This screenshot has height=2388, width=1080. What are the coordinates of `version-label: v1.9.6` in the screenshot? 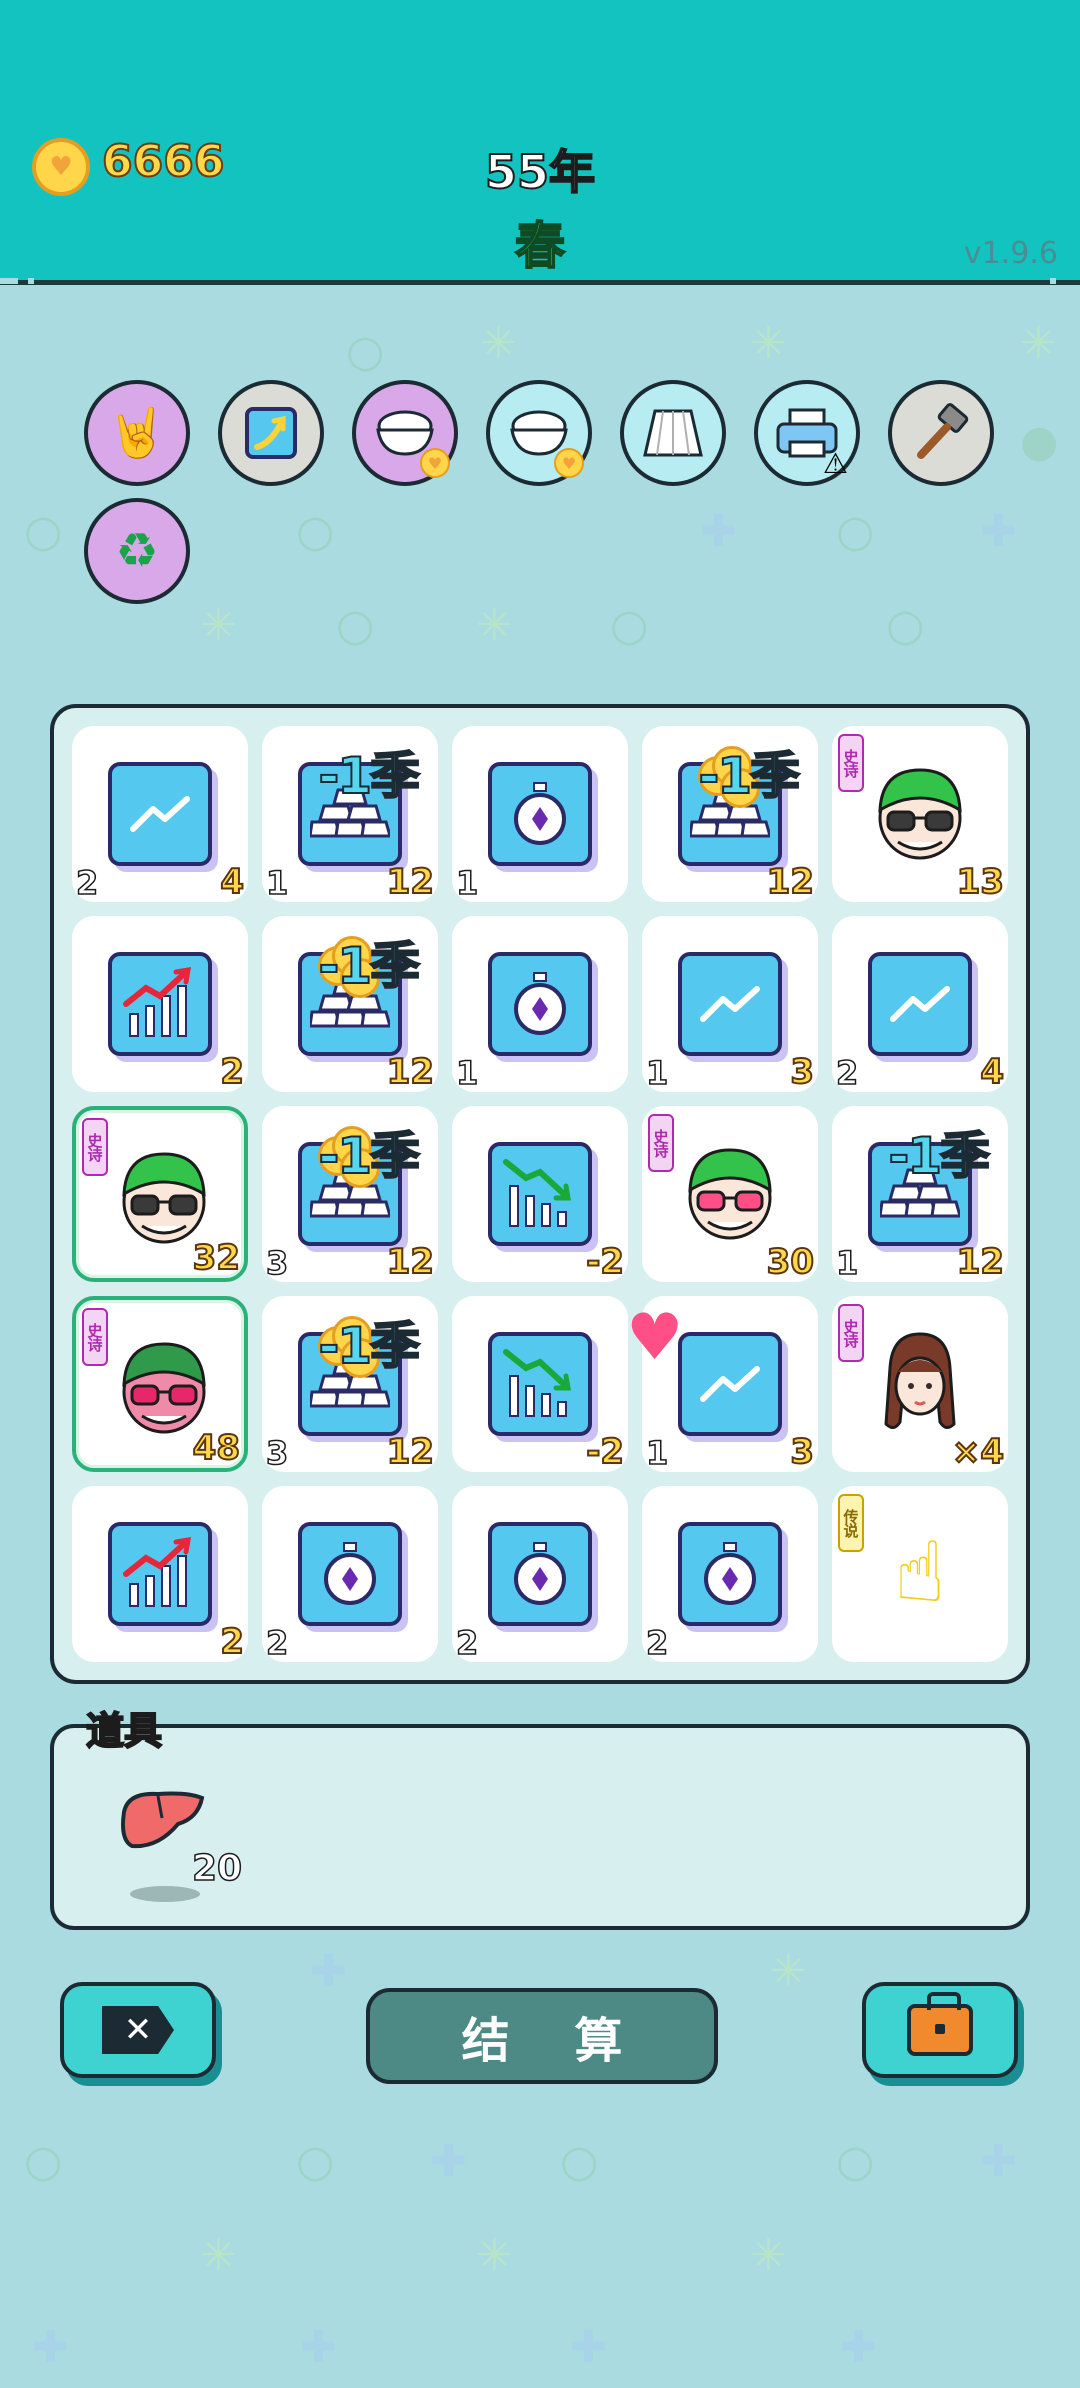 It's located at (1010, 253).